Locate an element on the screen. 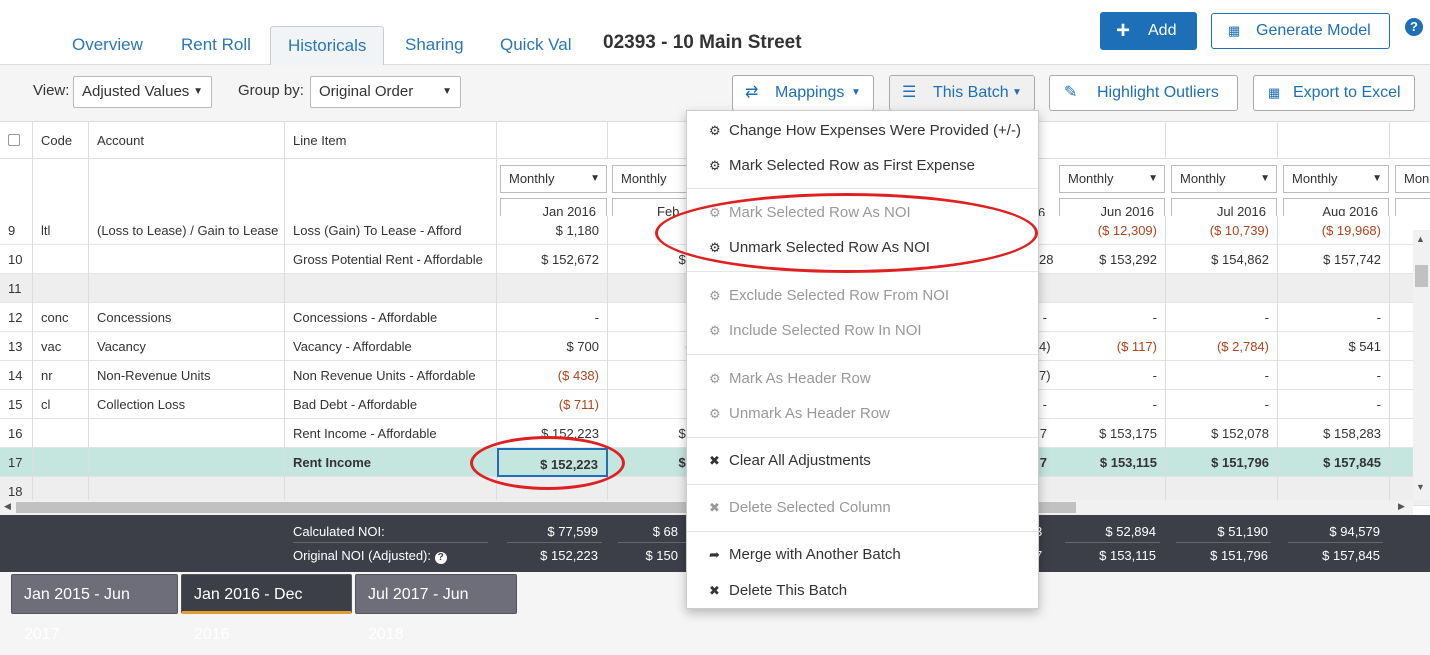 Image resolution: width=1430 pixels, height=655 pixels. cell-code: cl is located at coordinates (61, 404).